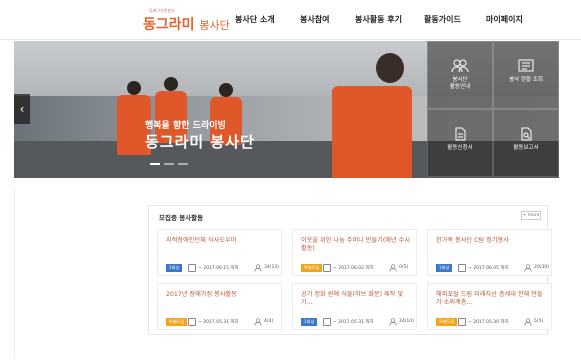 The width and height of the screenshot is (581, 363). What do you see at coordinates (526, 143) in the screenshot?
I see `quick-link-report: 활동보고서` at bounding box center [526, 143].